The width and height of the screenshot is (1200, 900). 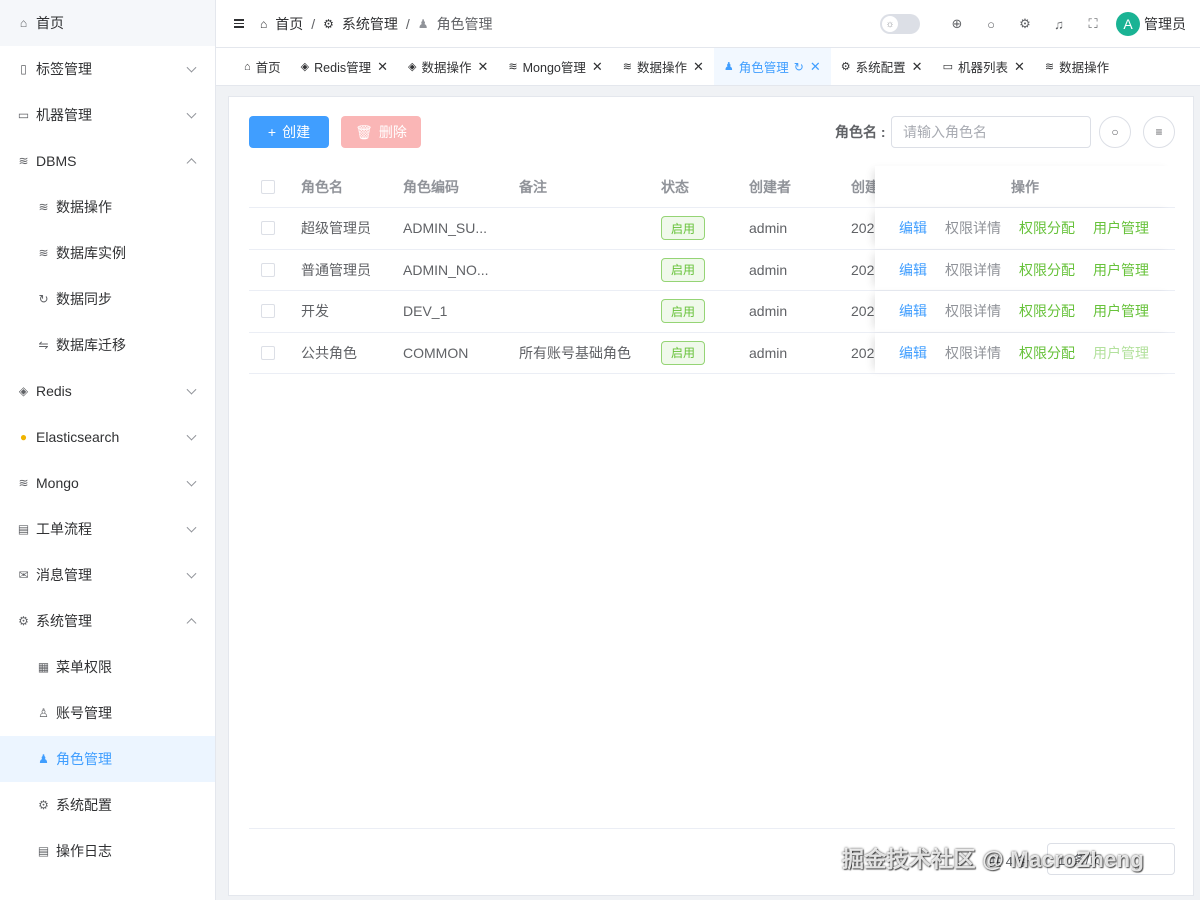 I want to click on sidebar-item-home: ⌂ 首页, so click(x=107, y=23).